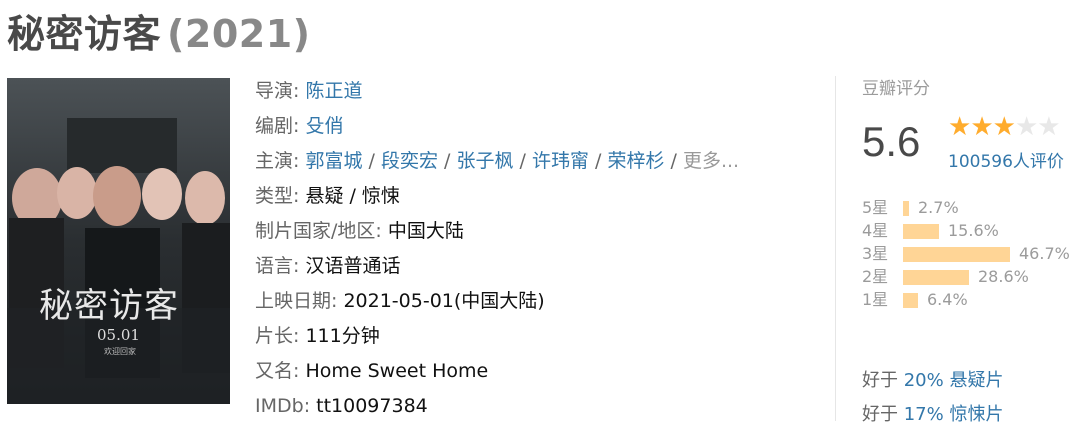 This screenshot has height=434, width=1080. I want to click on rating-dist-row: 3星 46.7%, so click(966, 254).